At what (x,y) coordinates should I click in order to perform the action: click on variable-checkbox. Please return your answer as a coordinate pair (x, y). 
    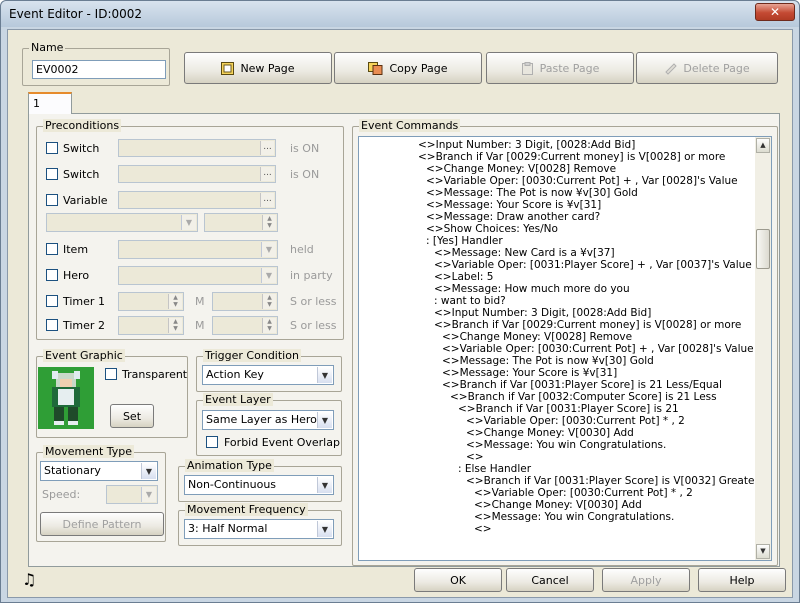
    Looking at the image, I should click on (52, 200).